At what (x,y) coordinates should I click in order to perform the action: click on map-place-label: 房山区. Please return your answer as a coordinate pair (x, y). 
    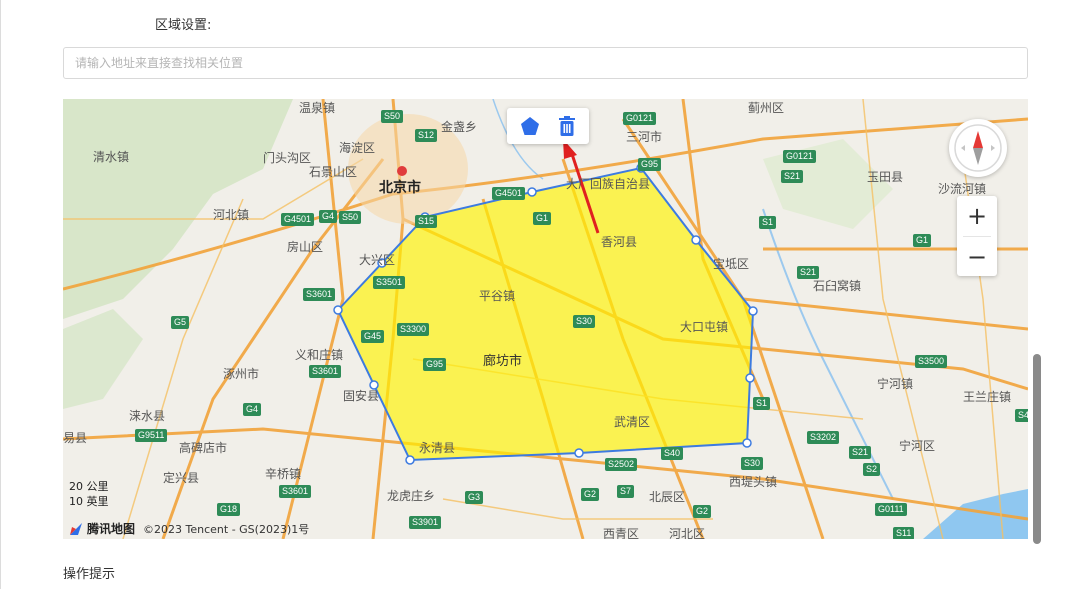
    Looking at the image, I should click on (305, 247).